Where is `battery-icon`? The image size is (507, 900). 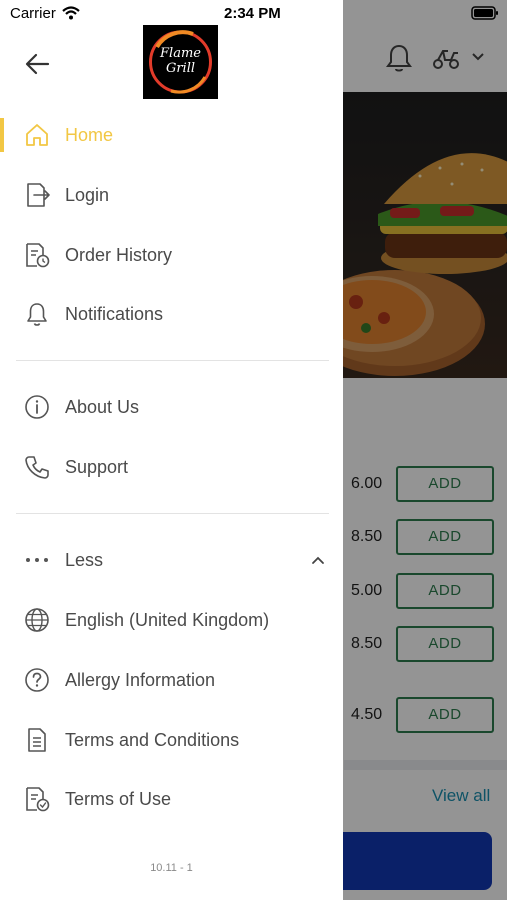
battery-icon is located at coordinates (484, 13).